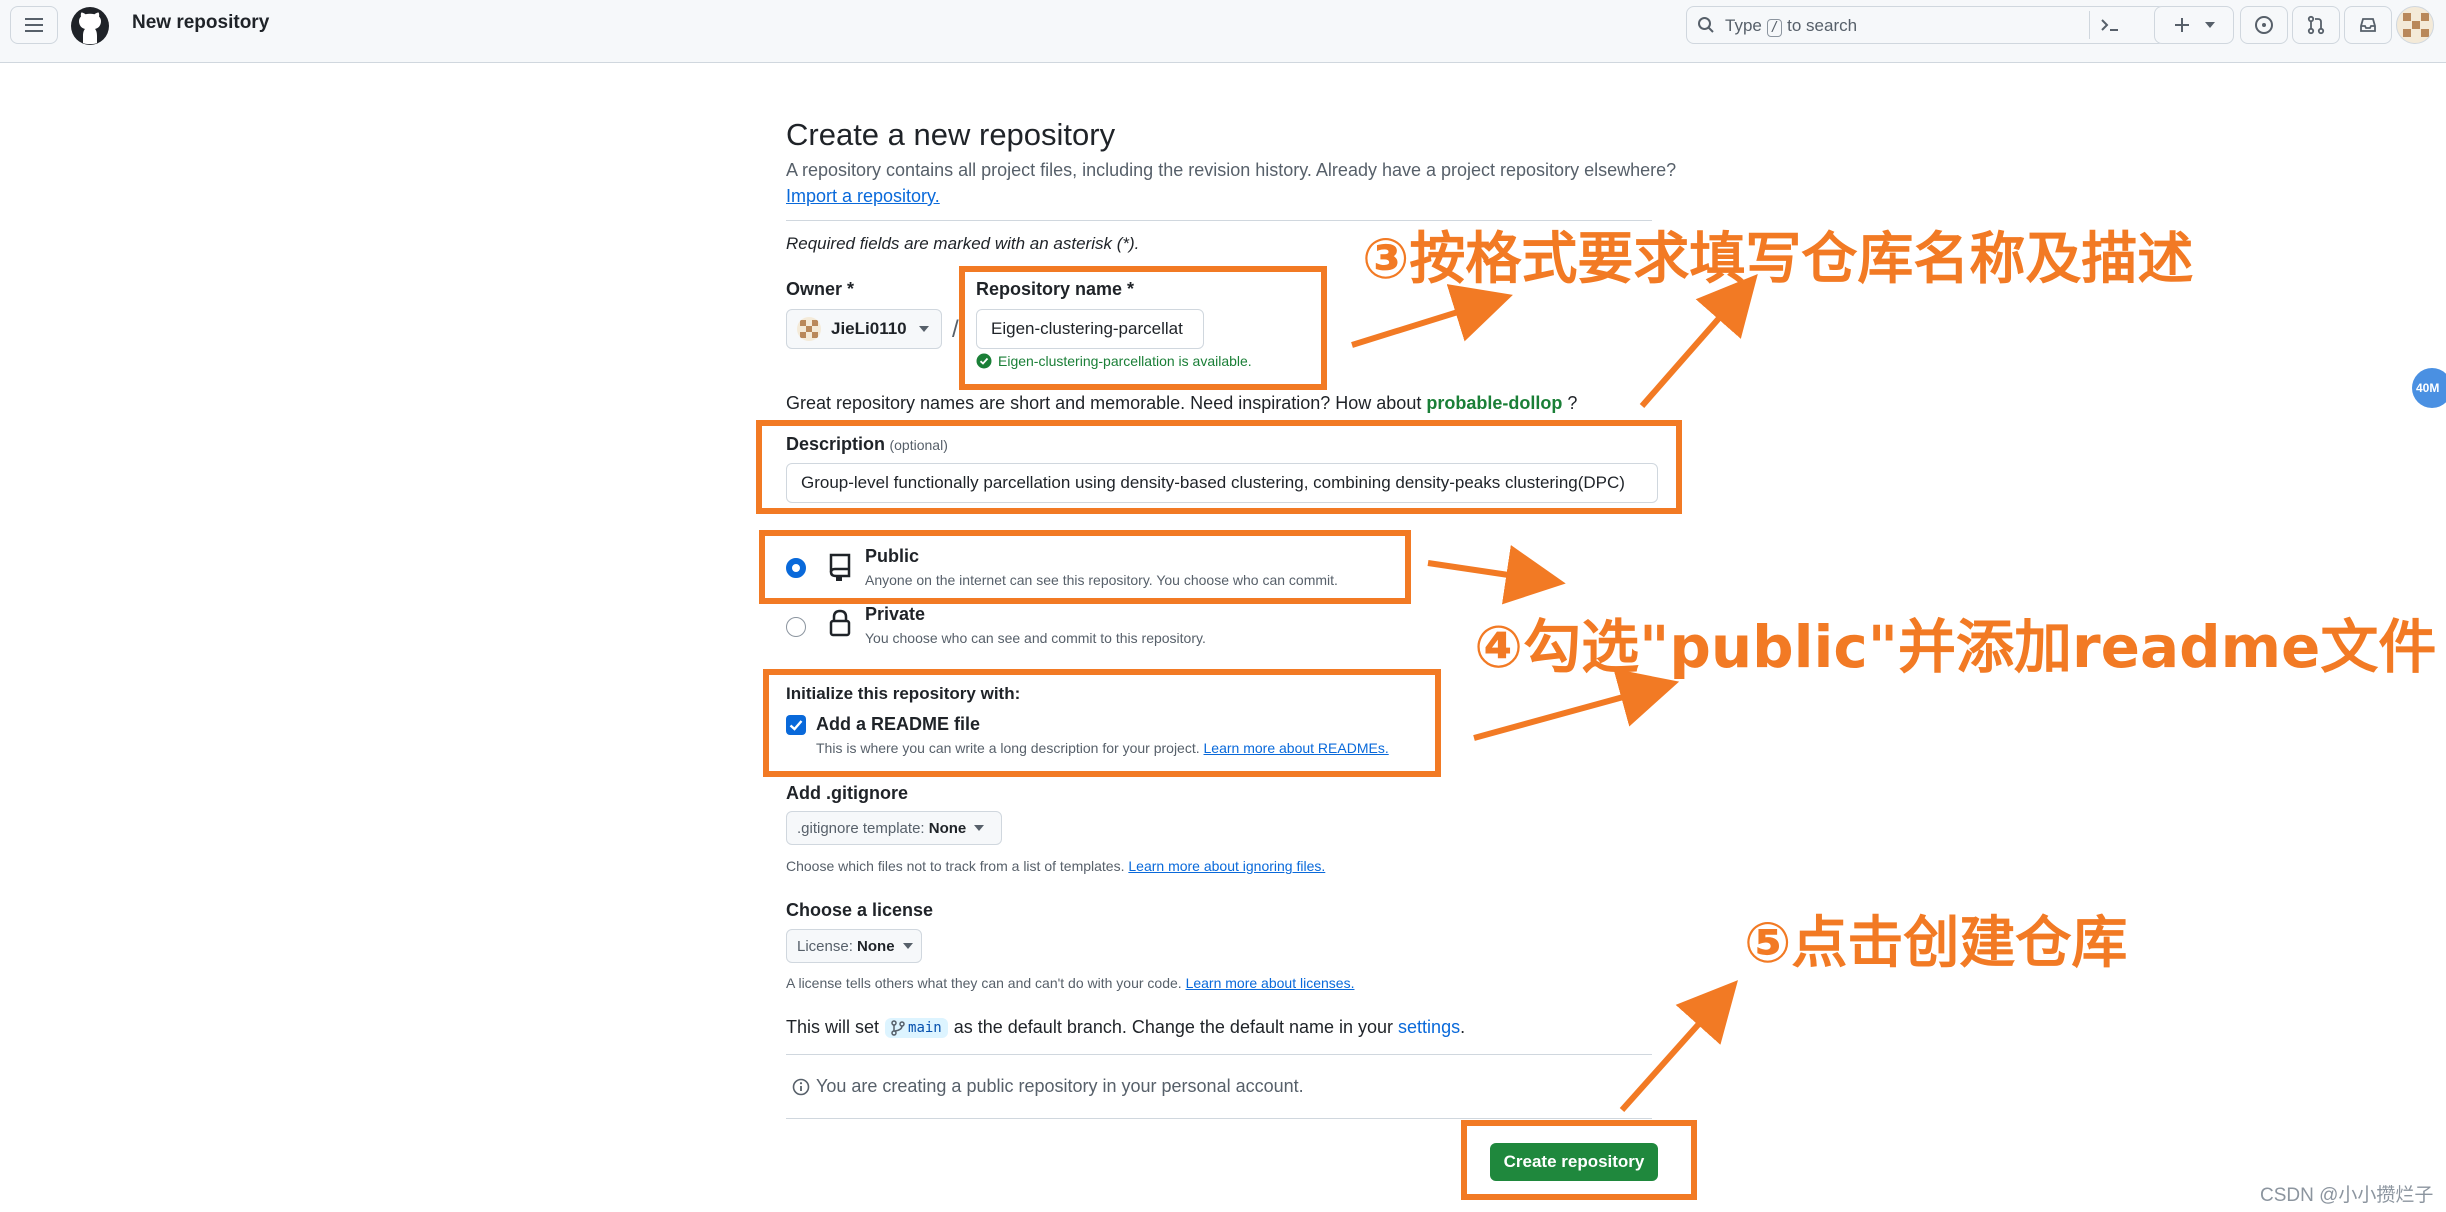 This screenshot has height=1212, width=2446. Describe the element at coordinates (2429, 388) in the screenshot. I see `floating-badge: 40M` at that location.